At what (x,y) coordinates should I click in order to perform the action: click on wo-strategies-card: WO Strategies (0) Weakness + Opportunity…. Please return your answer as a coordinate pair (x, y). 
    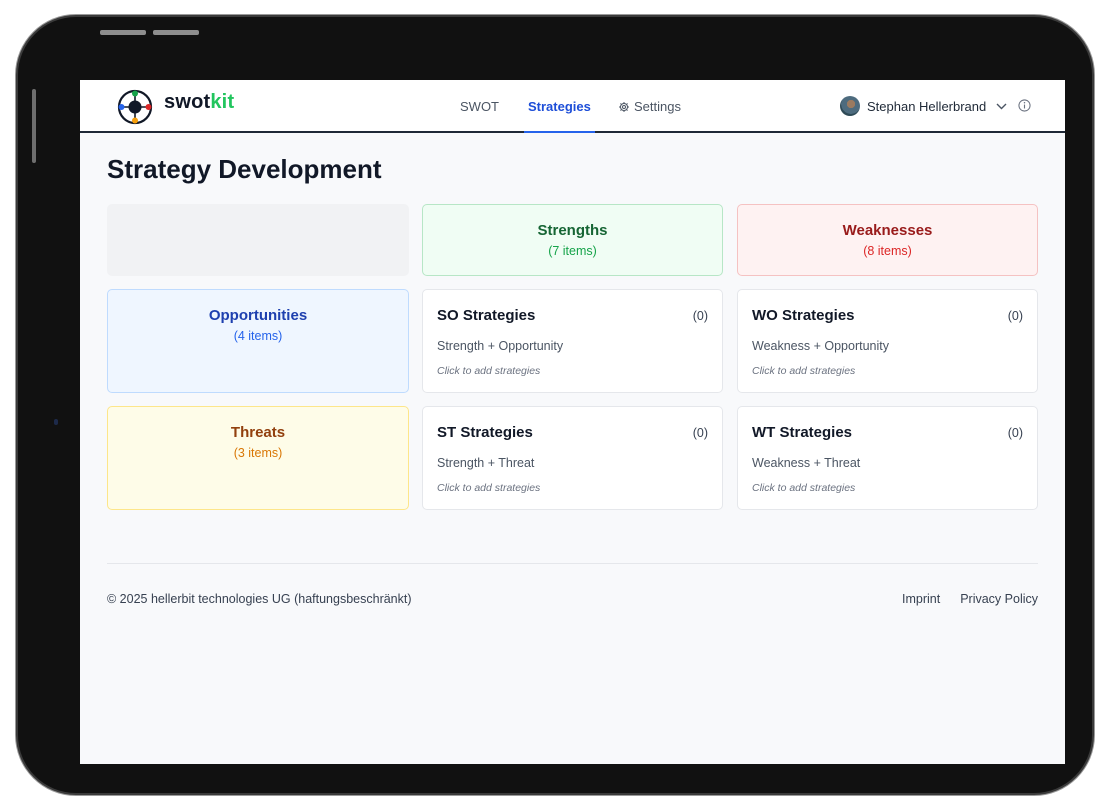
    Looking at the image, I should click on (887, 341).